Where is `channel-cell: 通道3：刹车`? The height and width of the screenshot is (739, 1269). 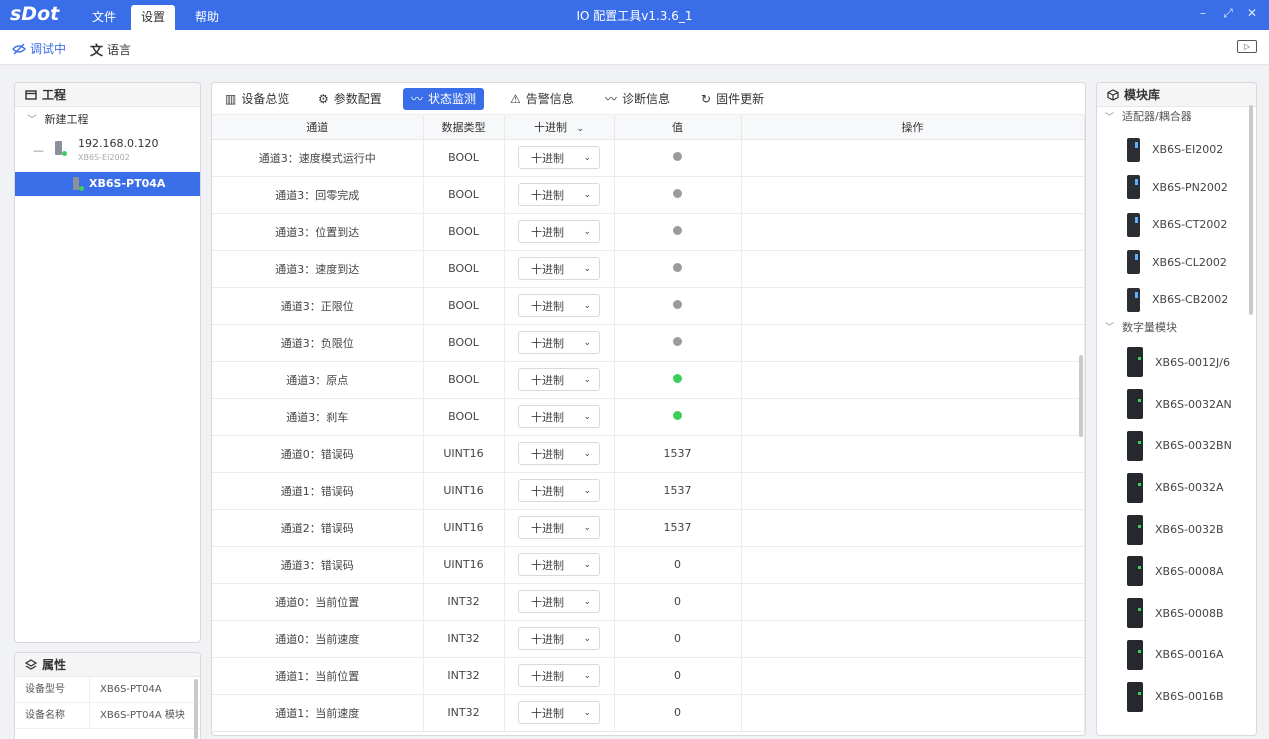 channel-cell: 通道3：刹车 is located at coordinates (318, 417).